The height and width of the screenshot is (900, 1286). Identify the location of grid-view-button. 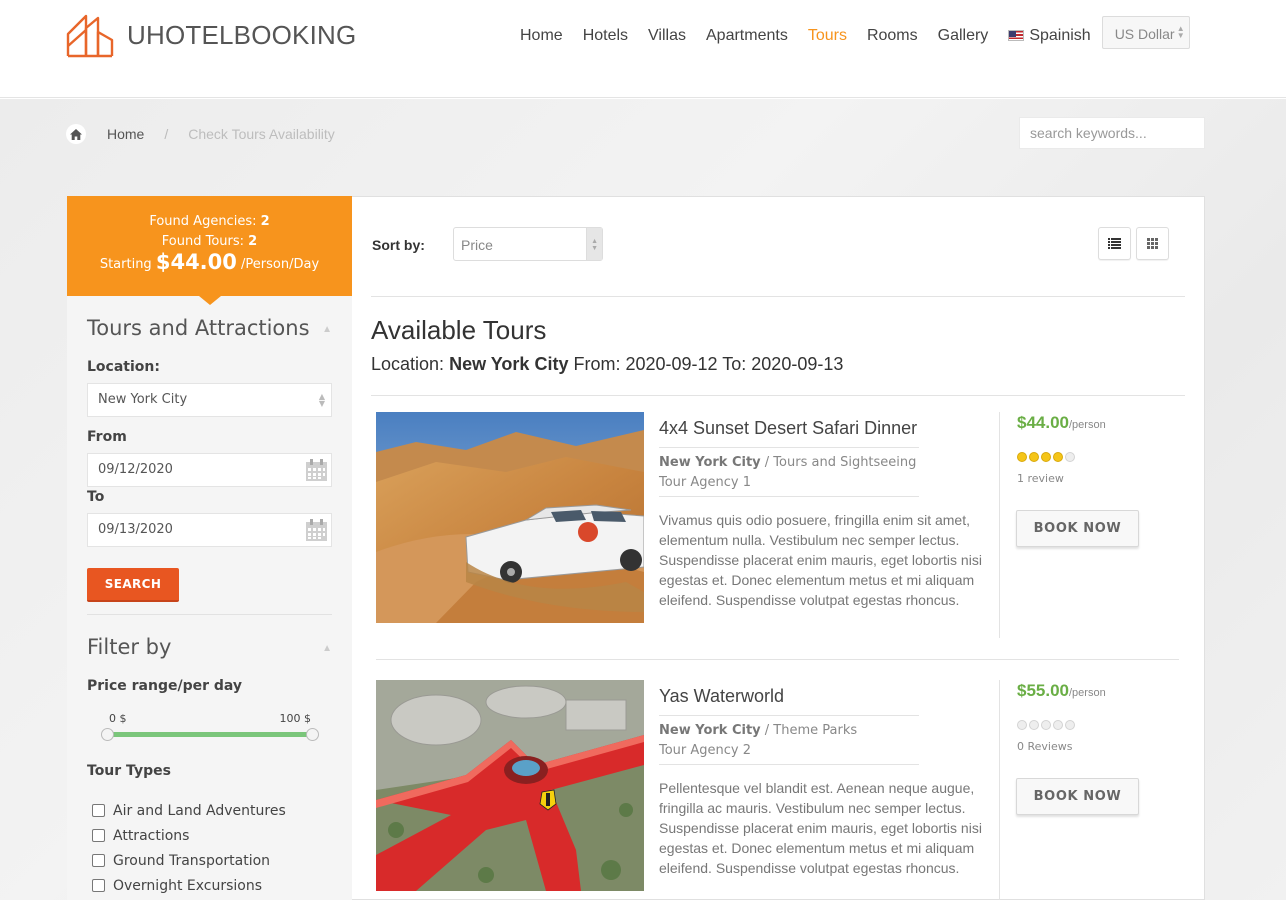
(1152, 243).